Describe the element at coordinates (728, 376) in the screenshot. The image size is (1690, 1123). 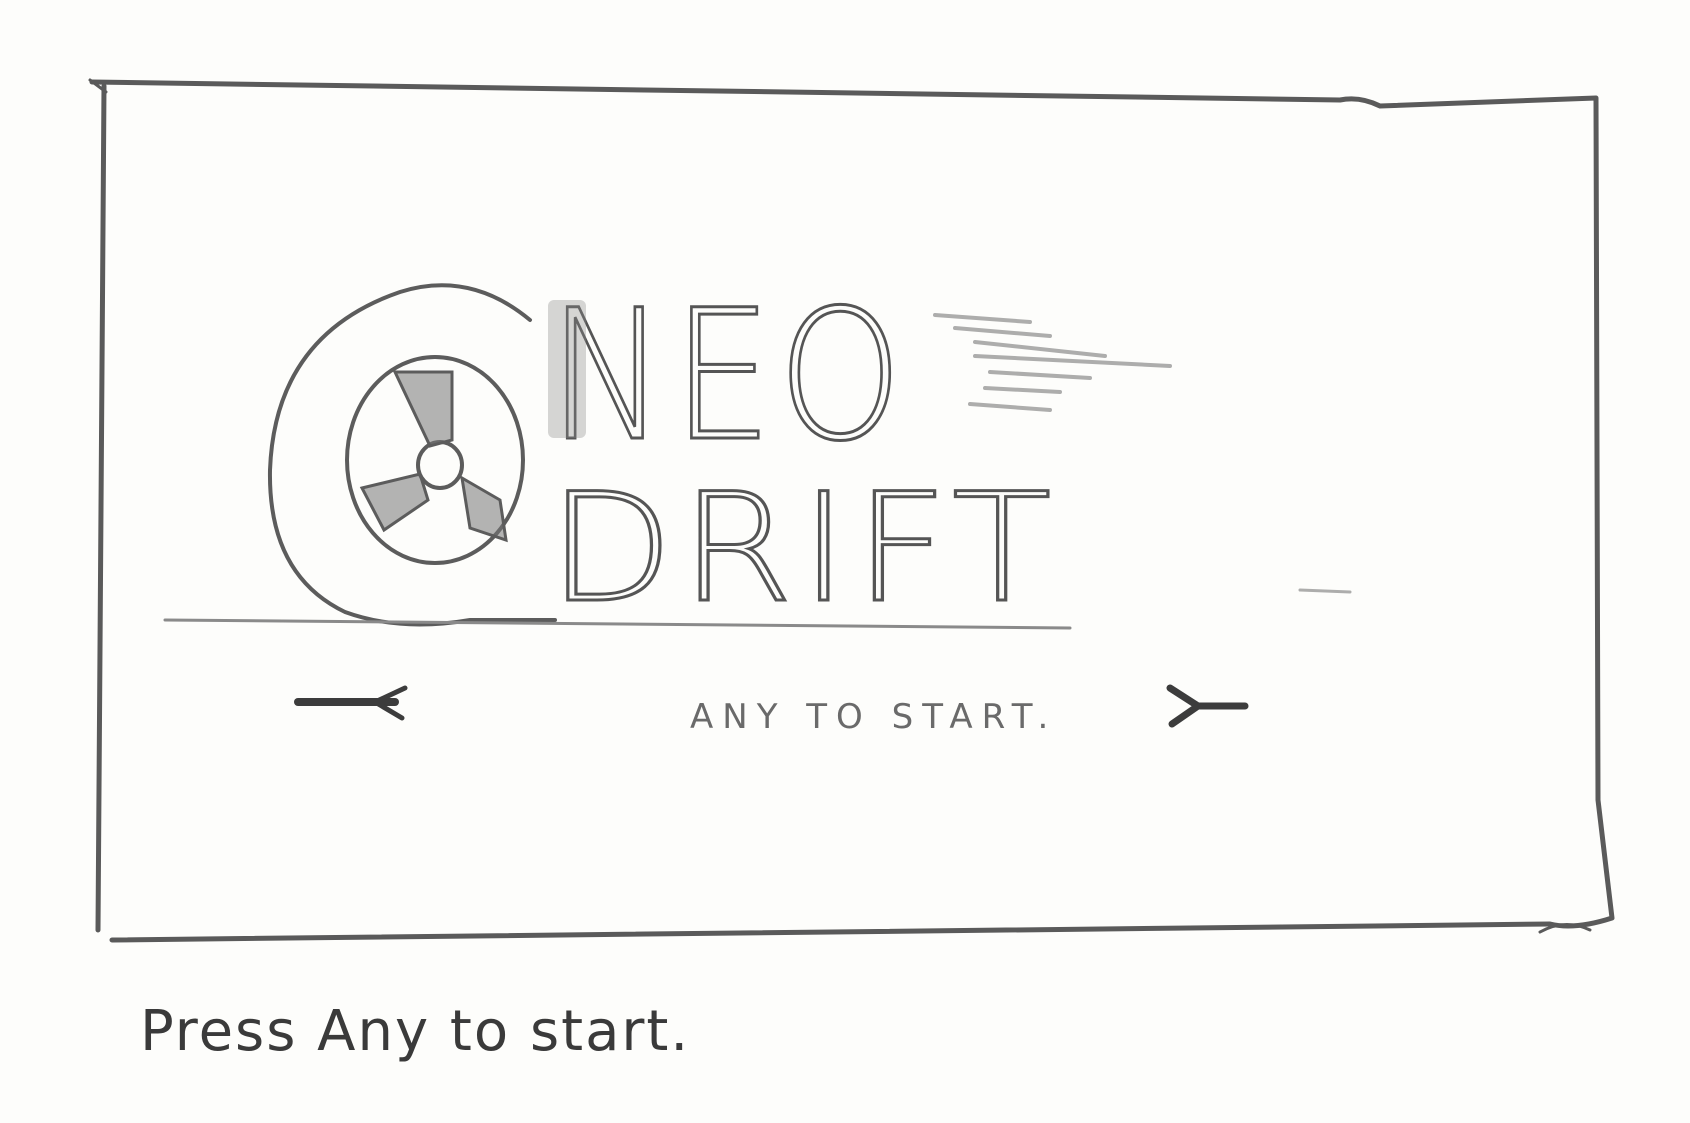
I see `game-title-line1: NEO` at that location.